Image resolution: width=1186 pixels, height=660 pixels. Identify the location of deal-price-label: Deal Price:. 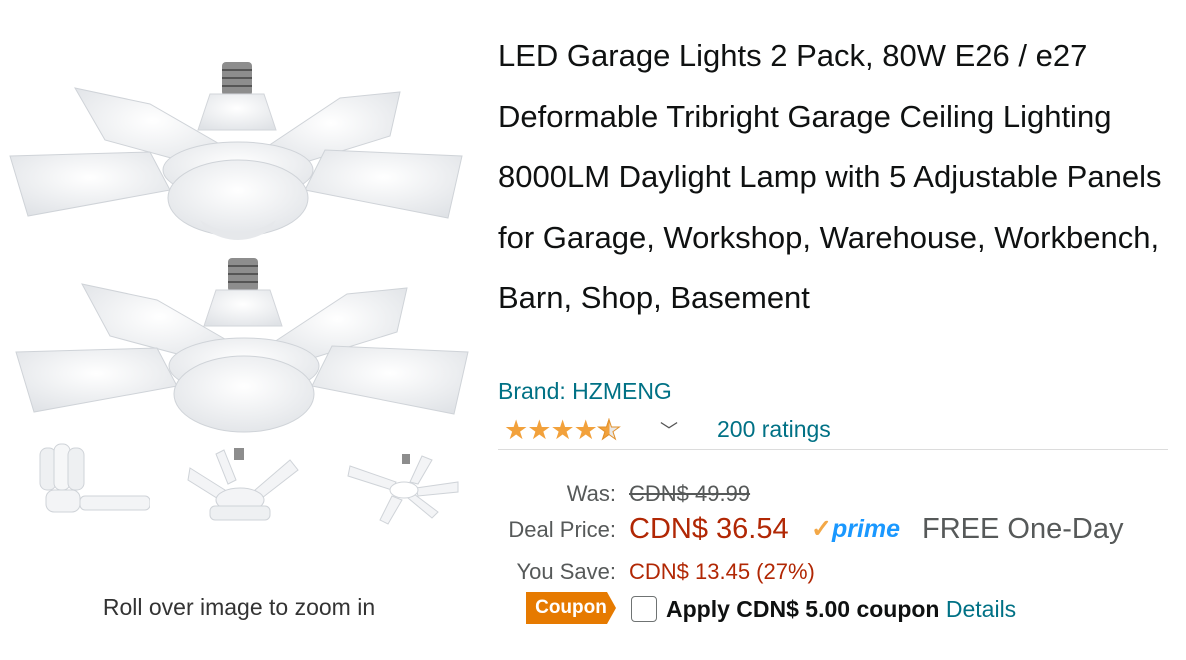
(562, 529).